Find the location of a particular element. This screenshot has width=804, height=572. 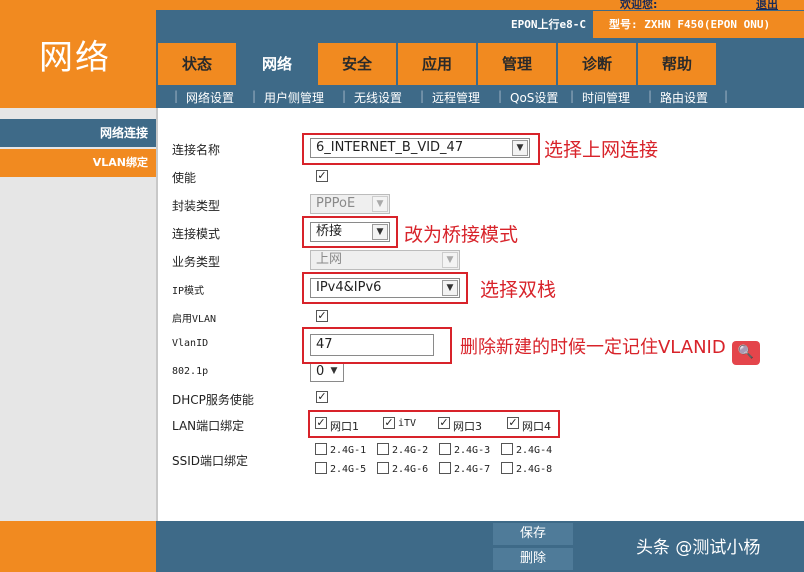

subtab-wireless: 无线设置 is located at coordinates (378, 97).